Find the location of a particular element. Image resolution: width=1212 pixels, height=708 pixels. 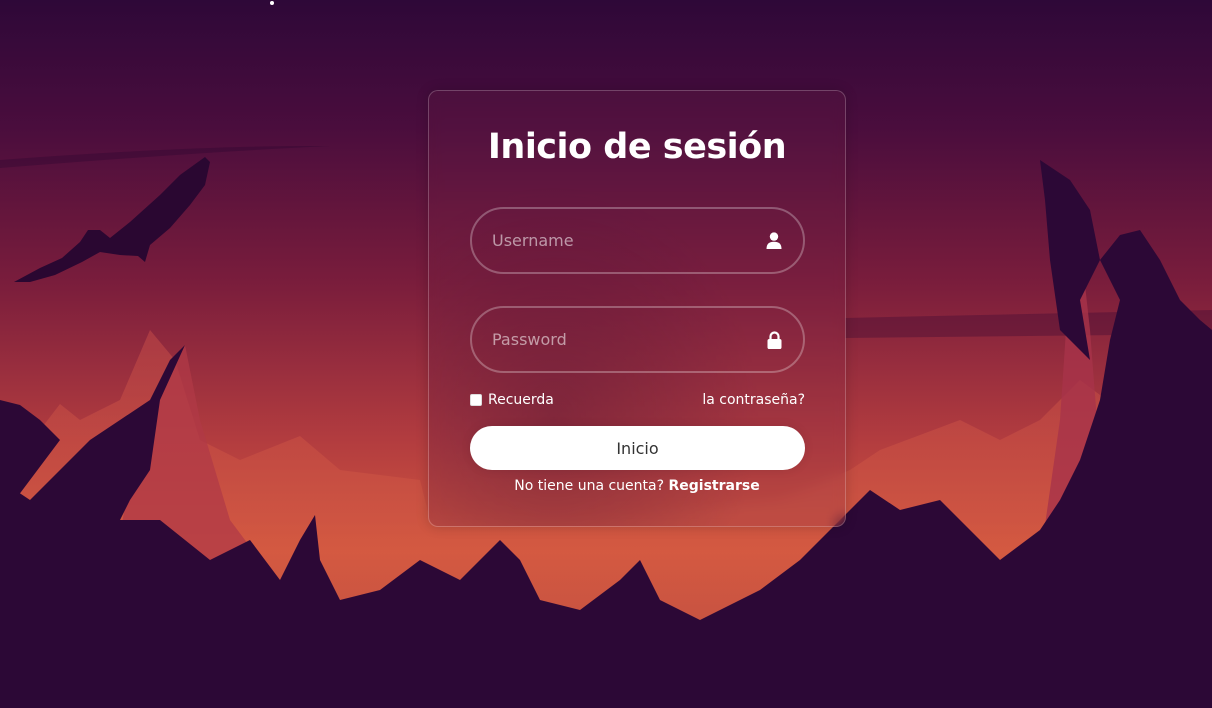

bird-silhouette is located at coordinates (112, 219).